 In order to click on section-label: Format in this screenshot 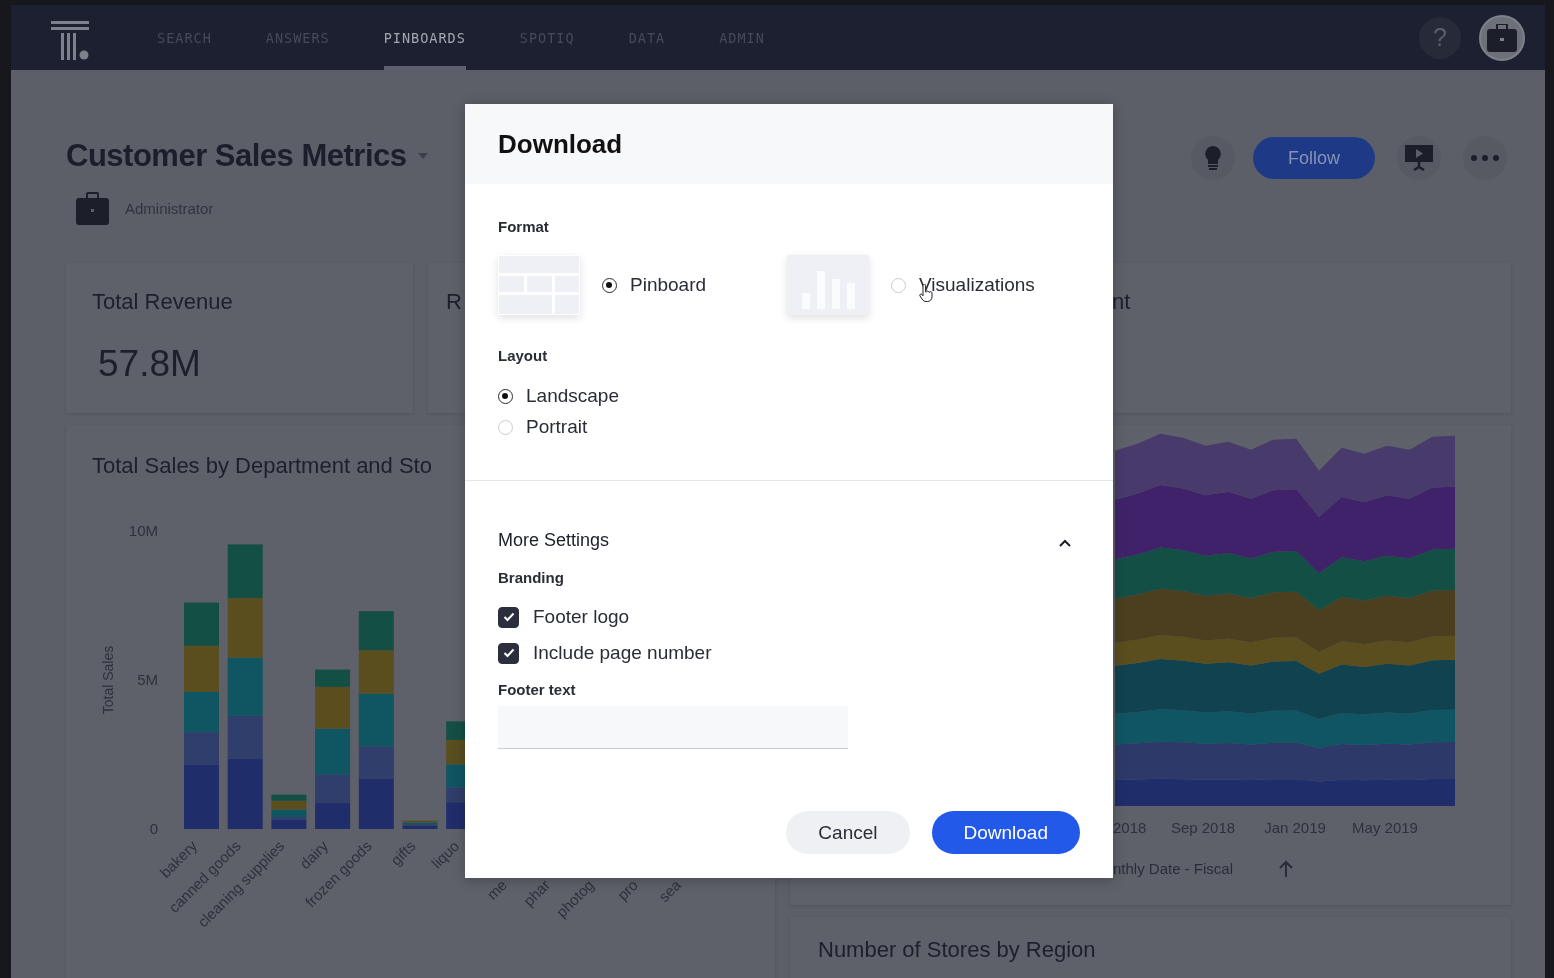, I will do `click(524, 226)`.